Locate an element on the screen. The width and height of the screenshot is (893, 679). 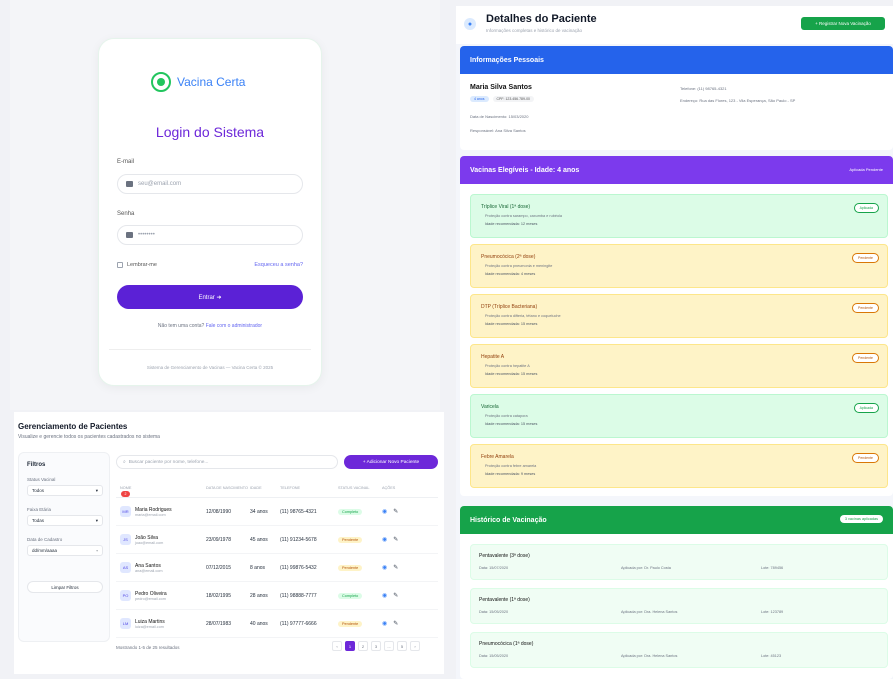
patient-name: Ana Santos is located at coordinates (148, 565).